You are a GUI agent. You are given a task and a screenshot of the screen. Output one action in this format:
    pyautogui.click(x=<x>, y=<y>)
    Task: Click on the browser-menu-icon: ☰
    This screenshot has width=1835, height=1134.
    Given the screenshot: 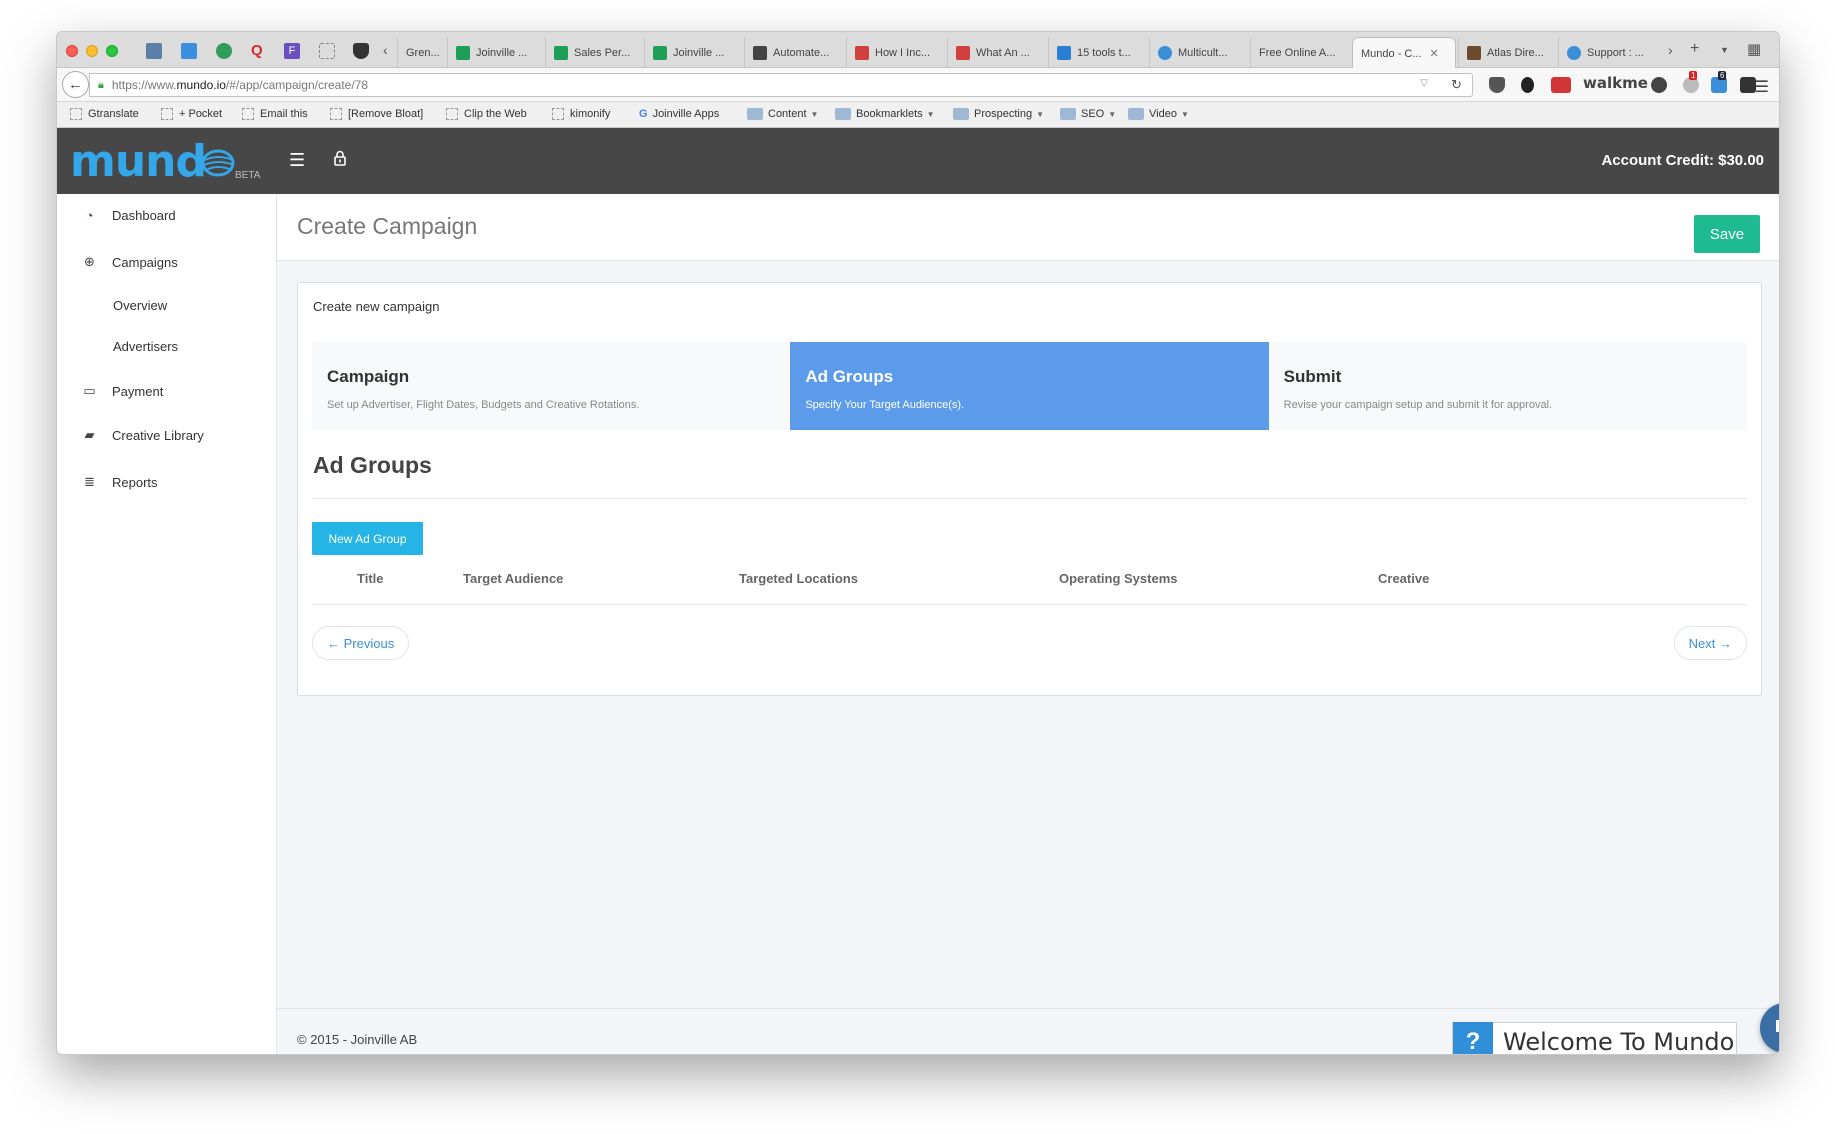 What is the action you would take?
    pyautogui.click(x=1762, y=87)
    